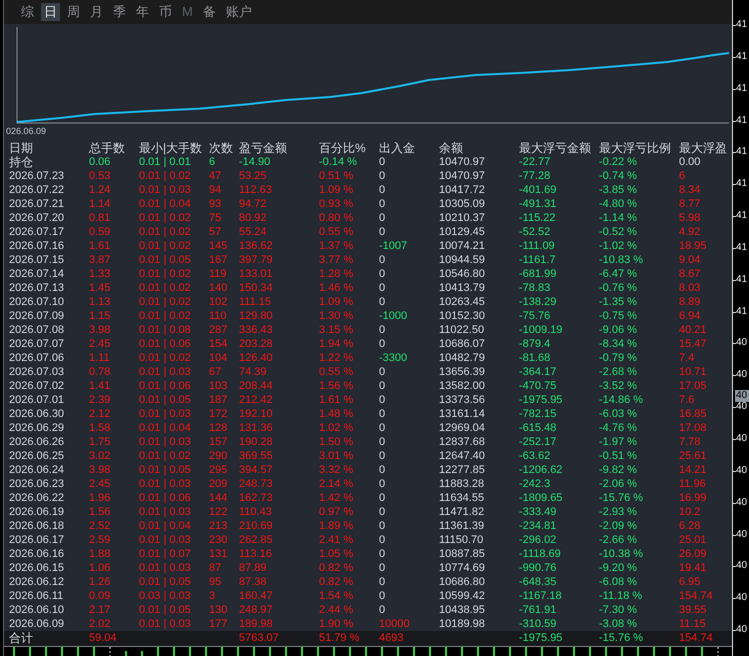  Describe the element at coordinates (36, 582) in the screenshot. I see `date-label: 2026.06.12` at that location.